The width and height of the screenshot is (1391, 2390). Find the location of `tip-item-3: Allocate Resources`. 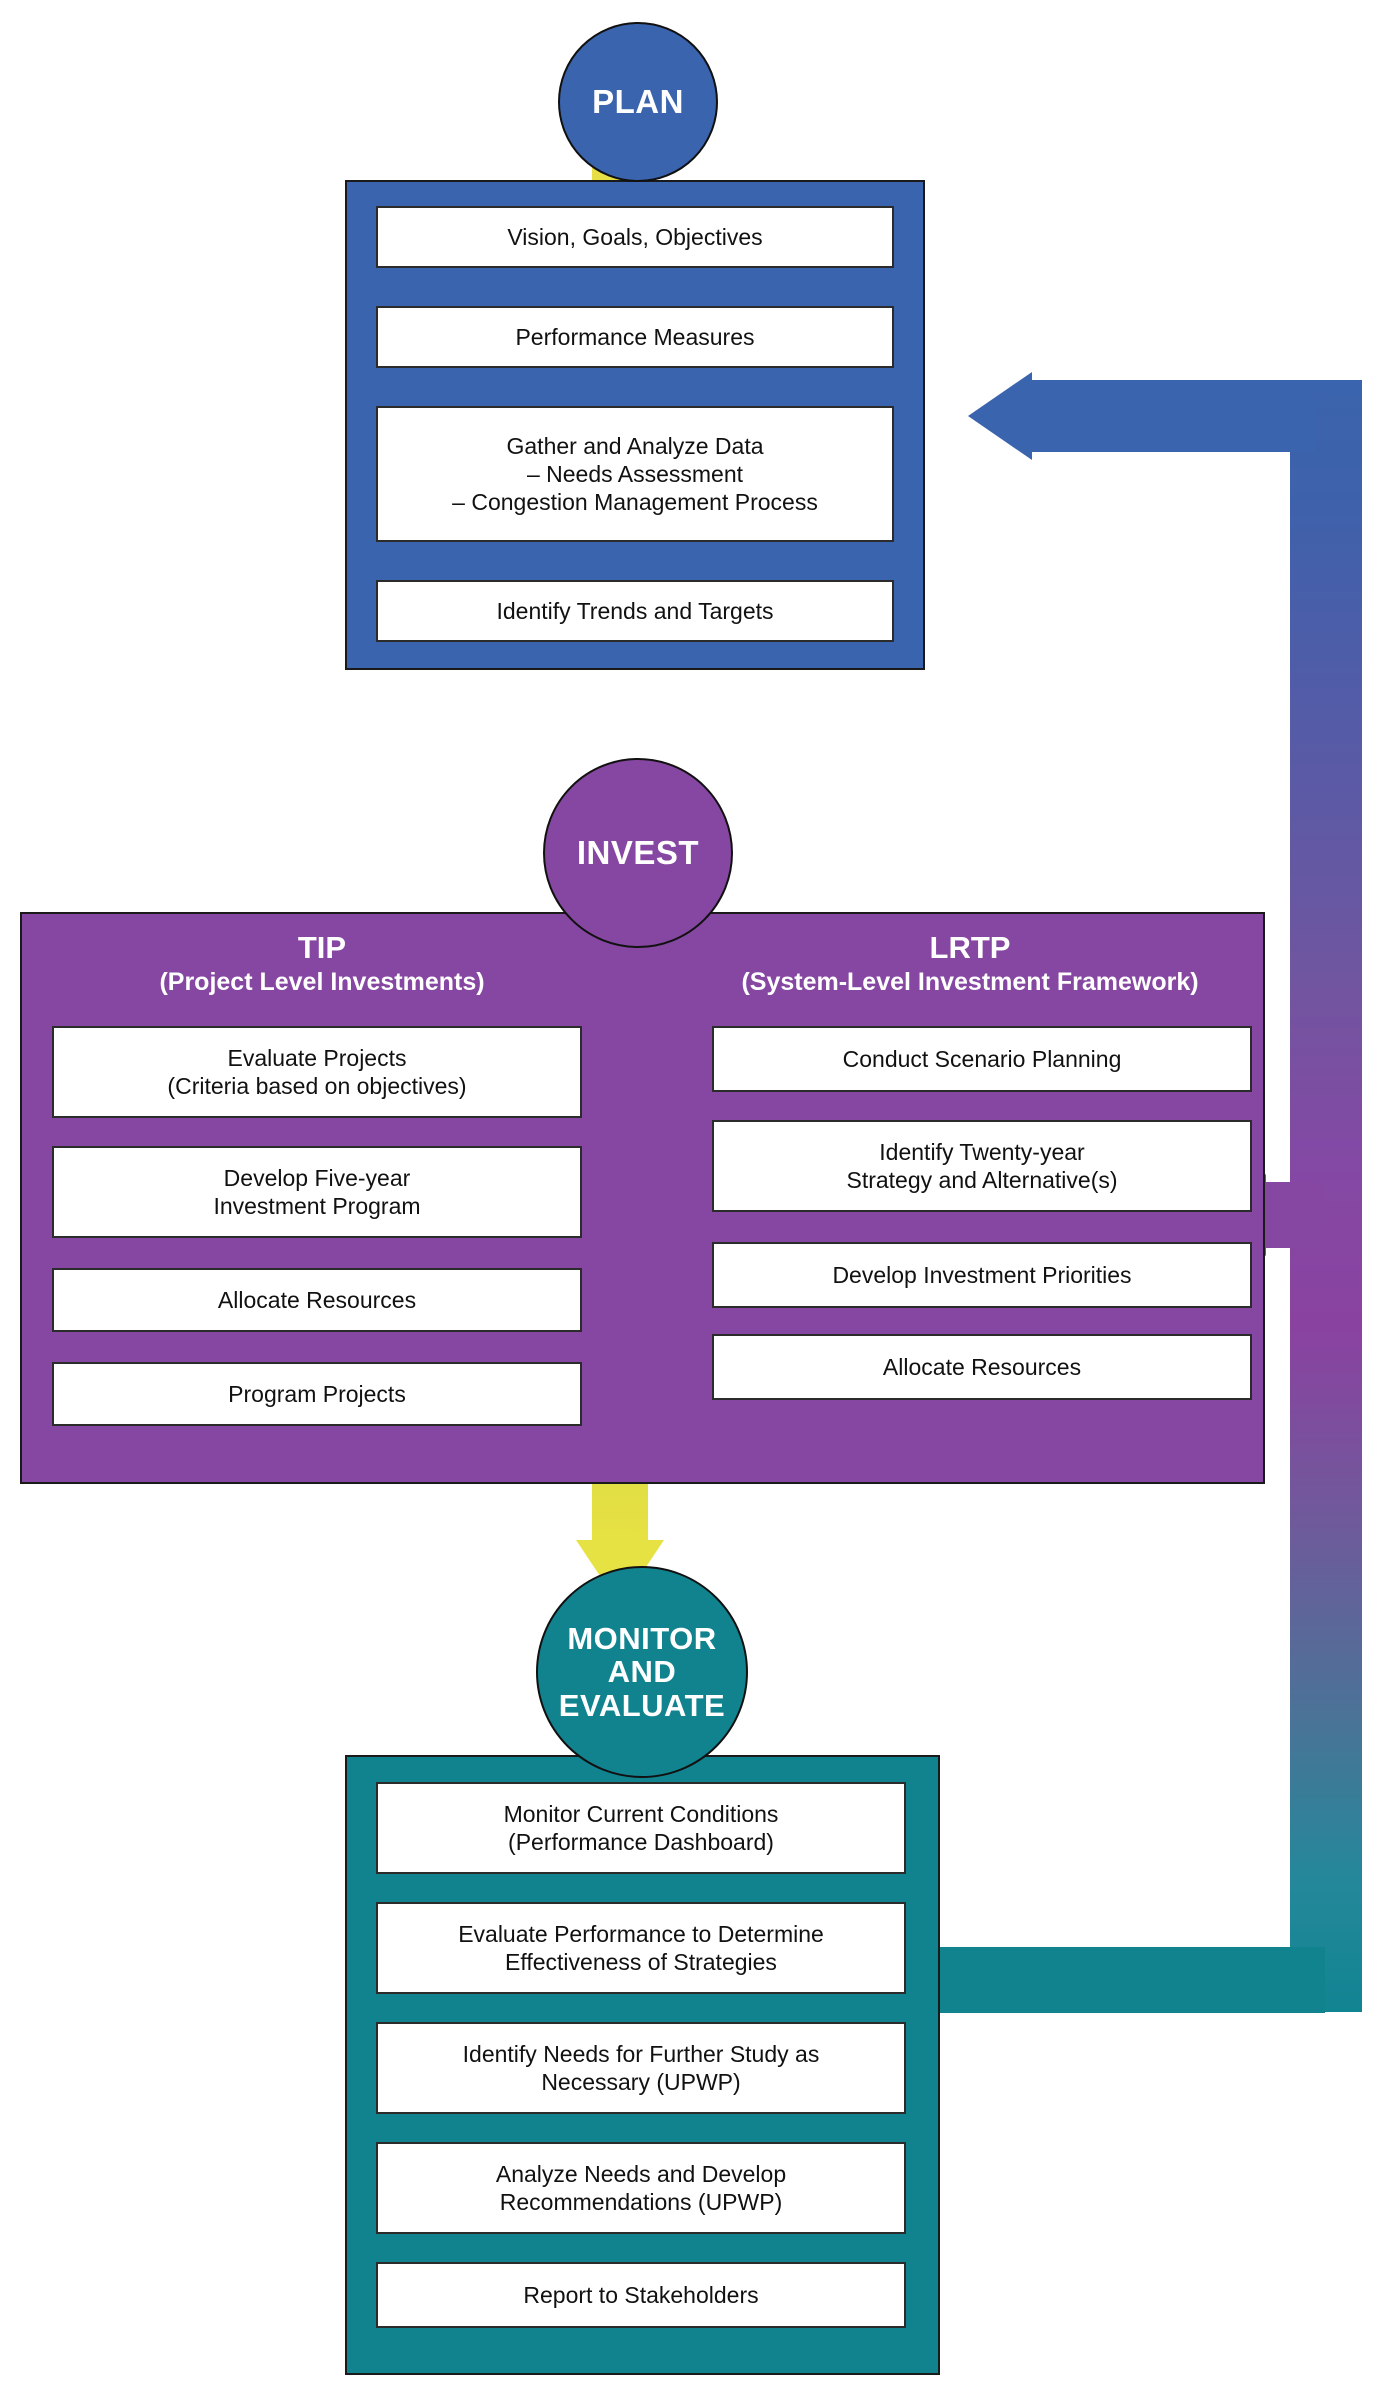

tip-item-3: Allocate Resources is located at coordinates (317, 1300).